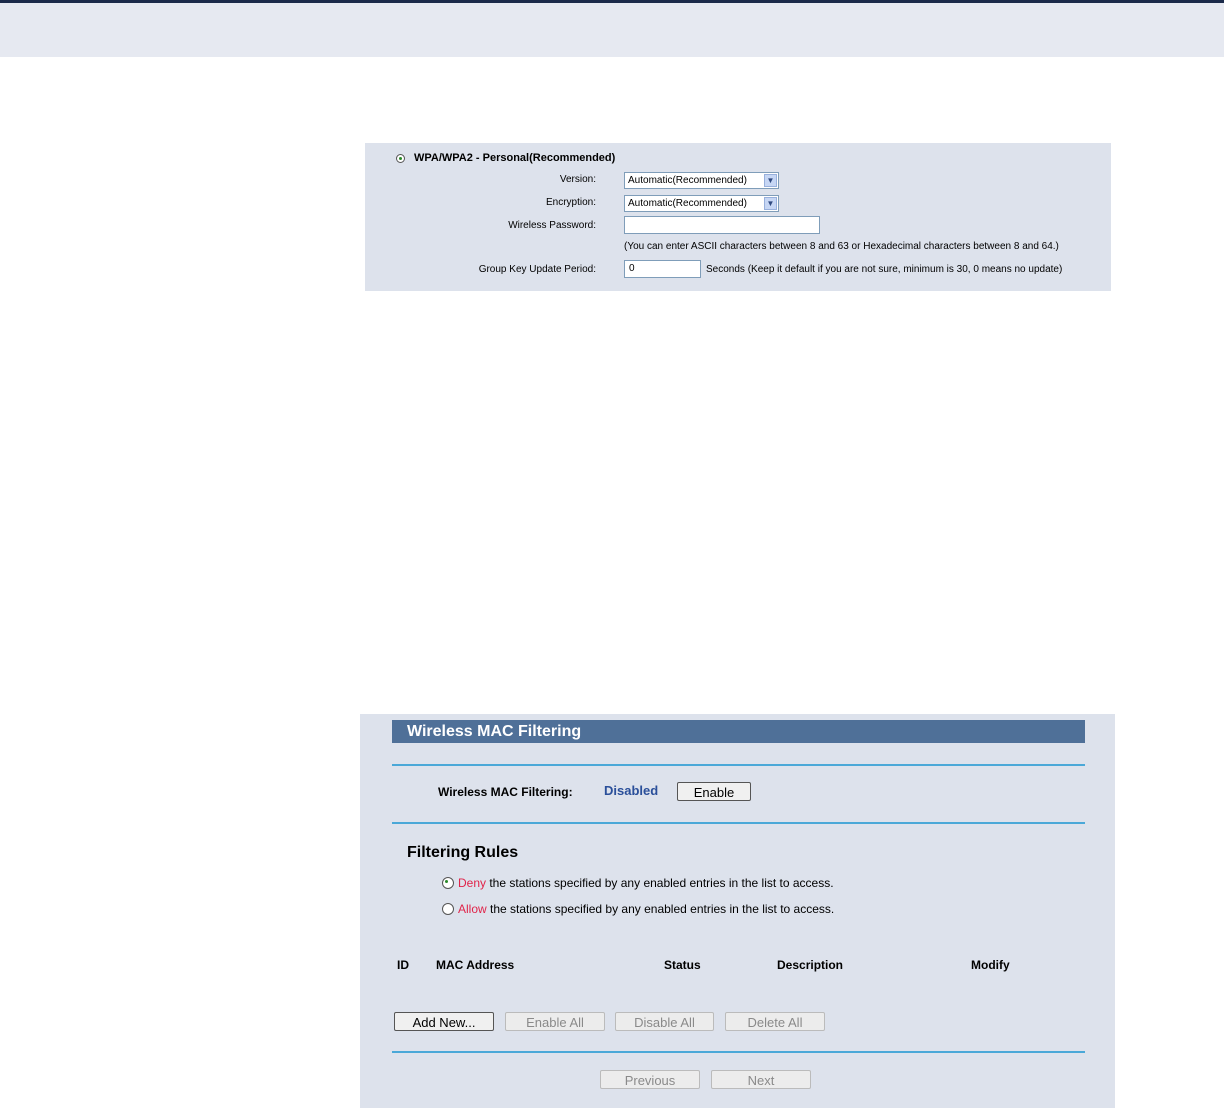  Describe the element at coordinates (570, 202) in the screenshot. I see `encryption-label: Encryption:` at that location.